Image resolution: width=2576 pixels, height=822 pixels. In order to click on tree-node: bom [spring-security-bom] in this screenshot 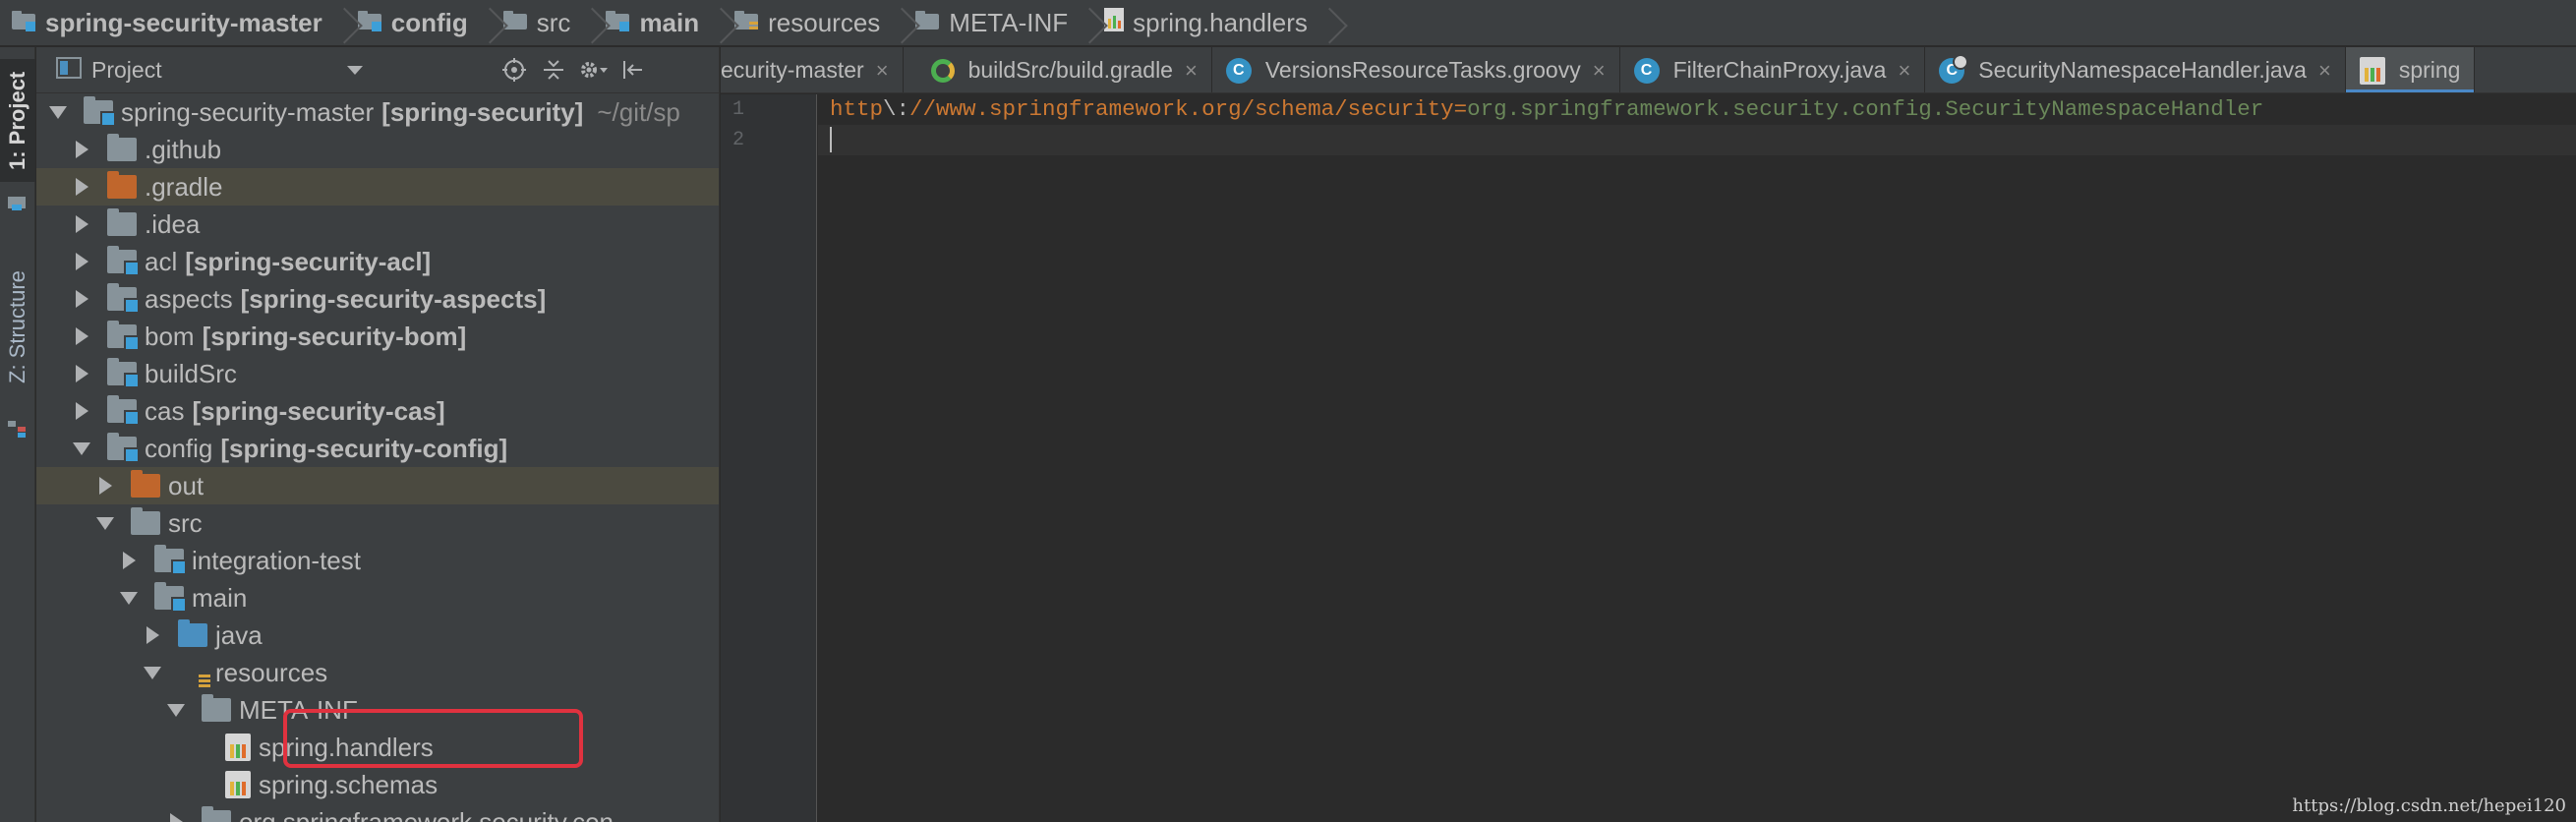, I will do `click(377, 337)`.